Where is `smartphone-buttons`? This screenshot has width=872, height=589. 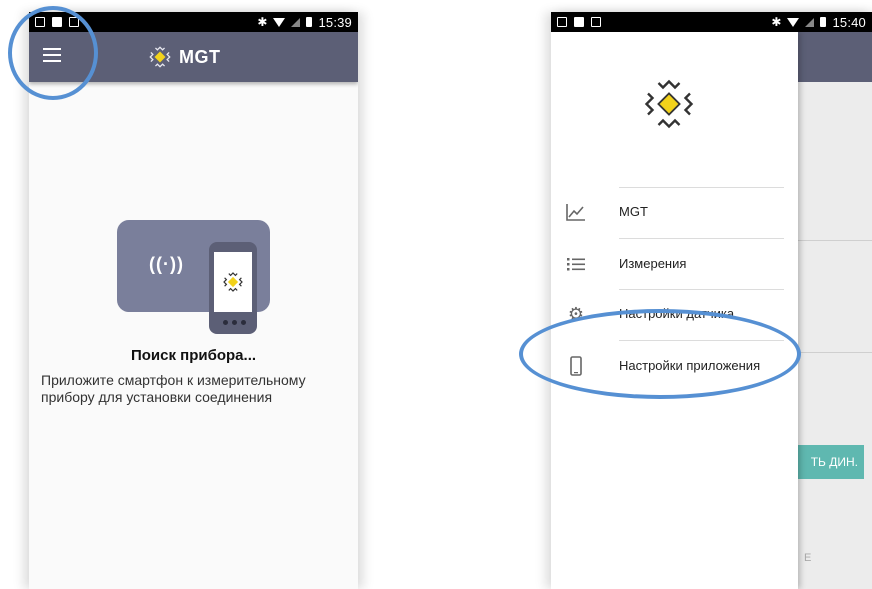 smartphone-buttons is located at coordinates (234, 322).